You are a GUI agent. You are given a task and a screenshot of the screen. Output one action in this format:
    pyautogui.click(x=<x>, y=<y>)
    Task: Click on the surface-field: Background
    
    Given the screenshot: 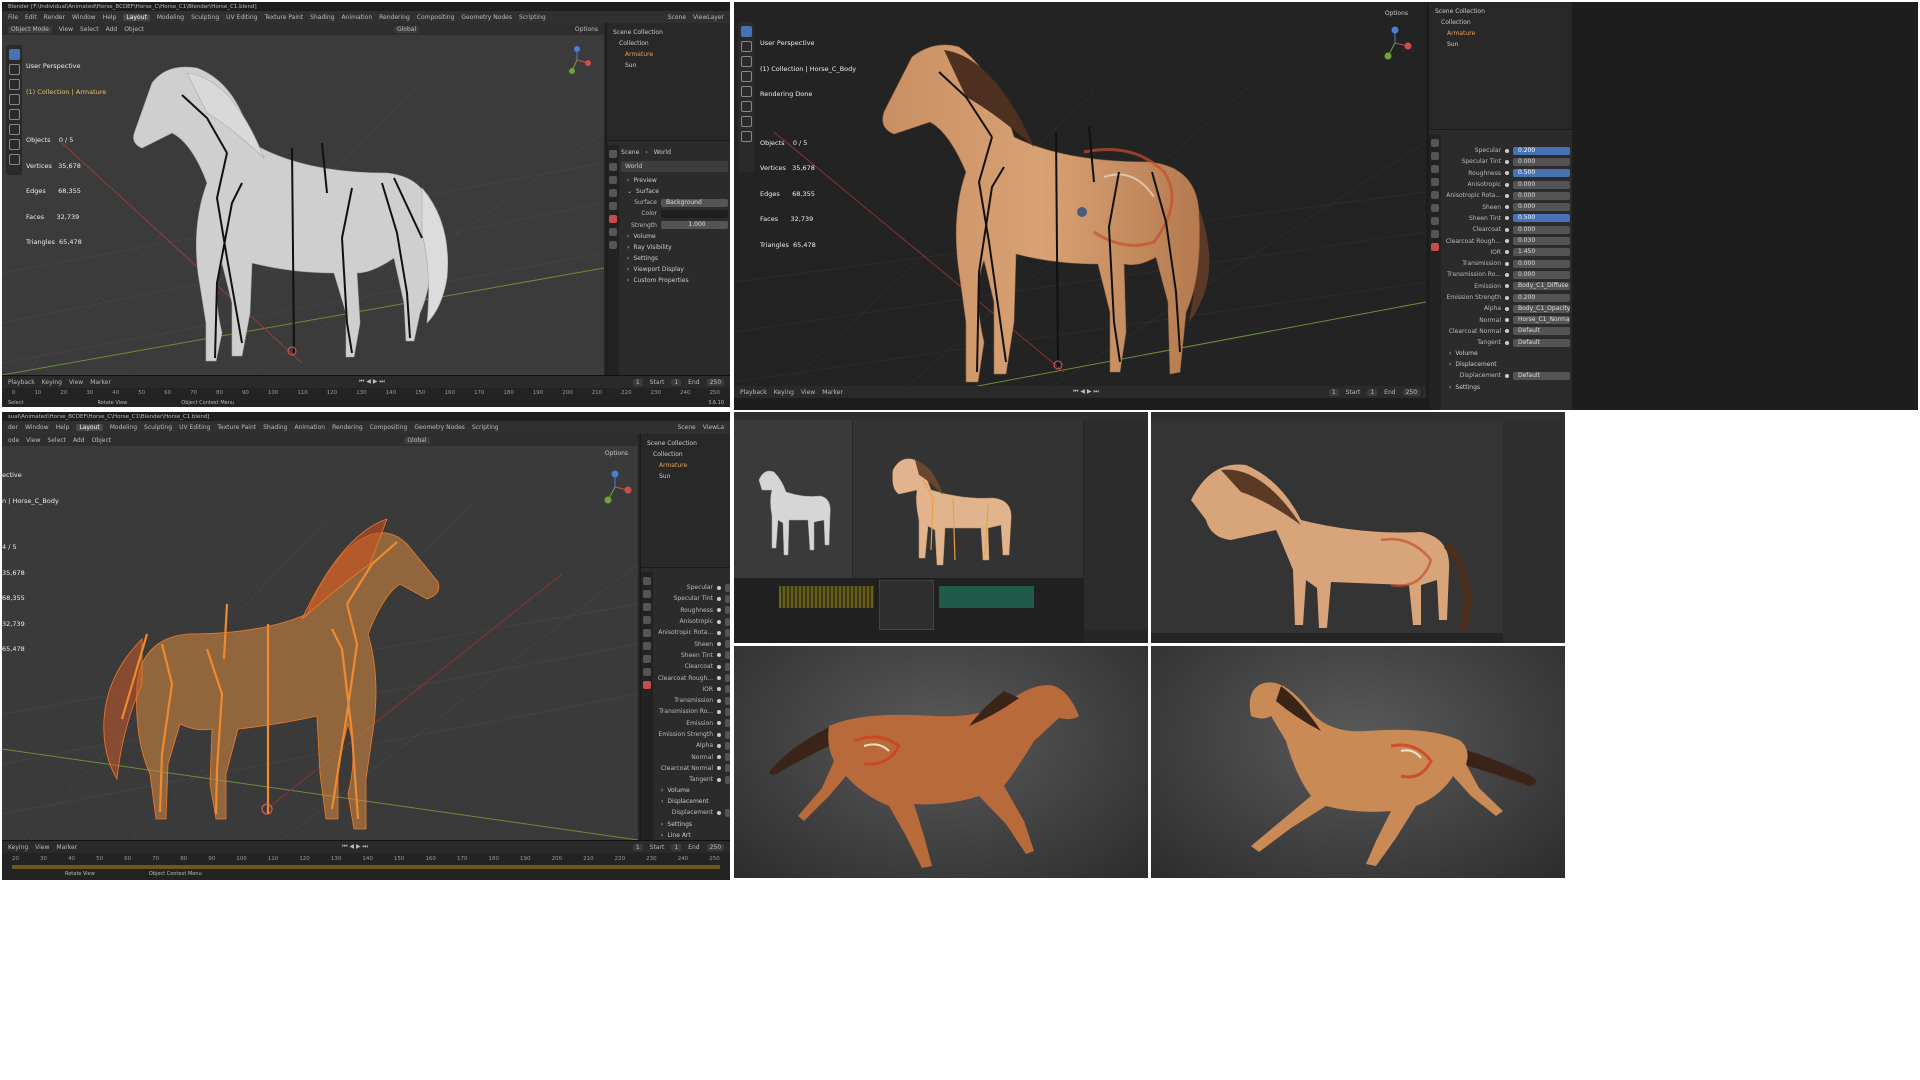 What is the action you would take?
    pyautogui.click(x=694, y=202)
    